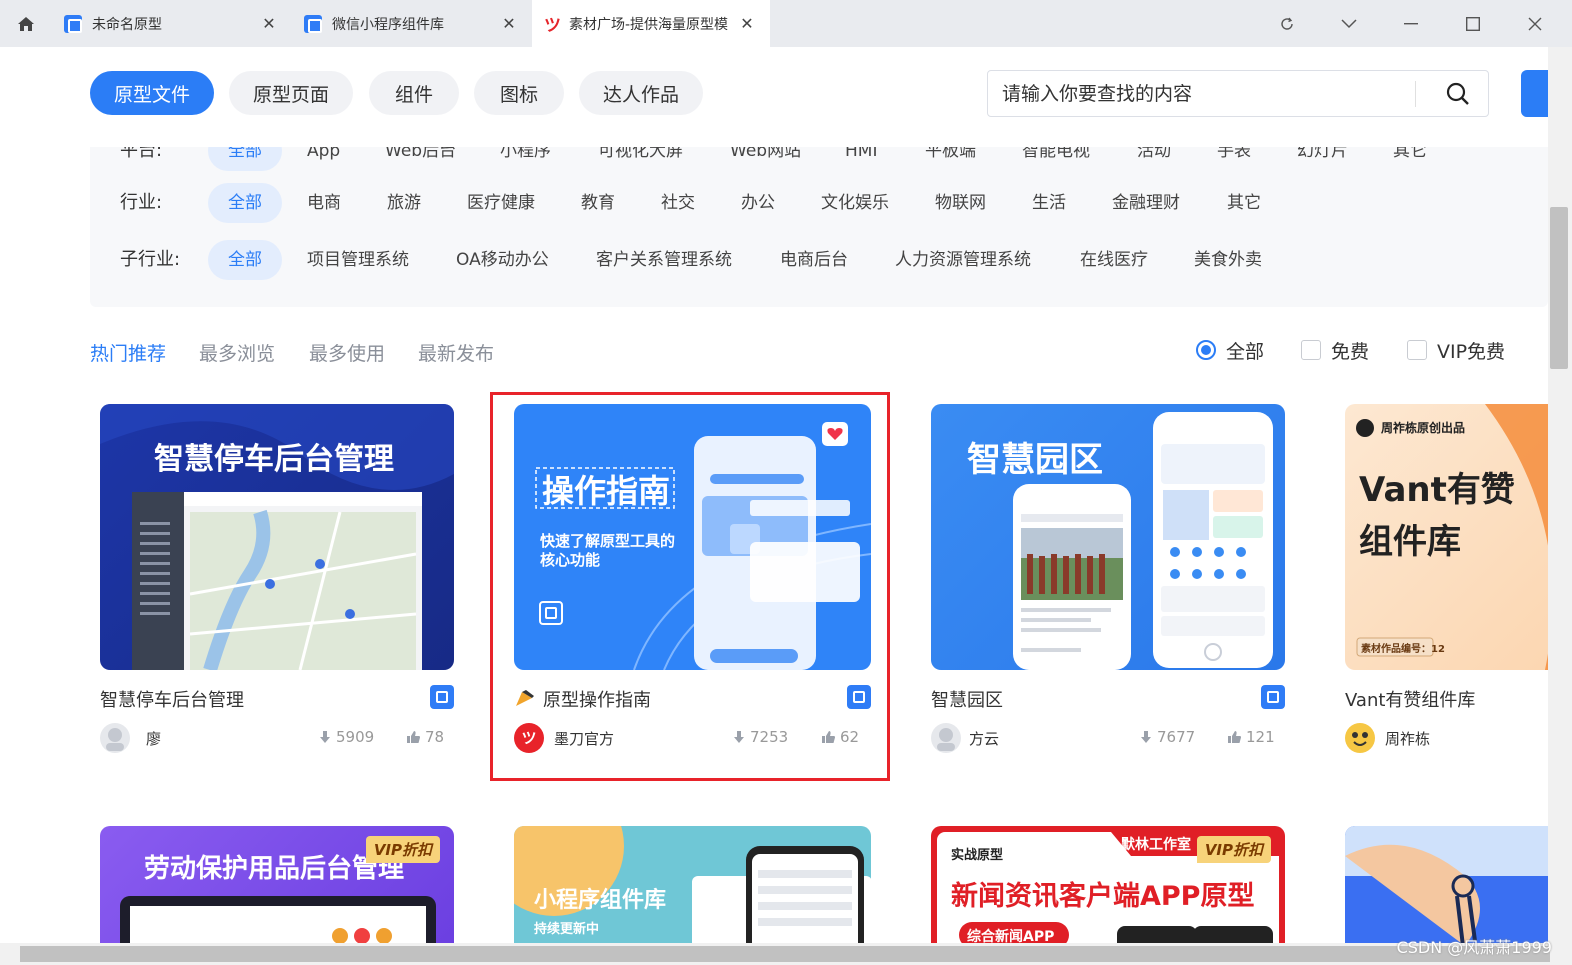 This screenshot has height=965, width=1572. What do you see at coordinates (277, 537) in the screenshot?
I see `card-thumbnail: 智慧停车后台管理` at bounding box center [277, 537].